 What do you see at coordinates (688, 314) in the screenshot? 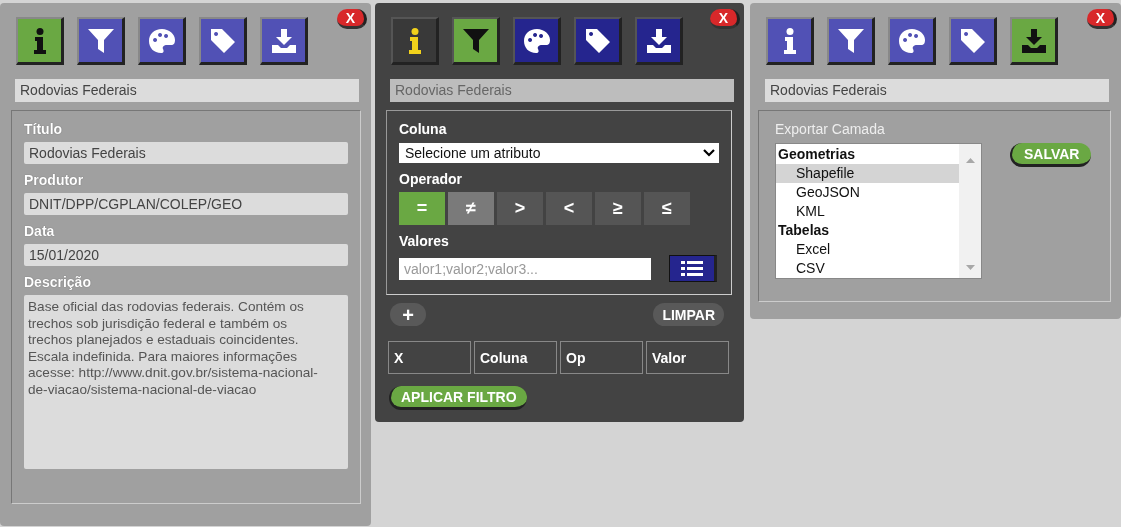
I see `clear-button: LIMPAR` at bounding box center [688, 314].